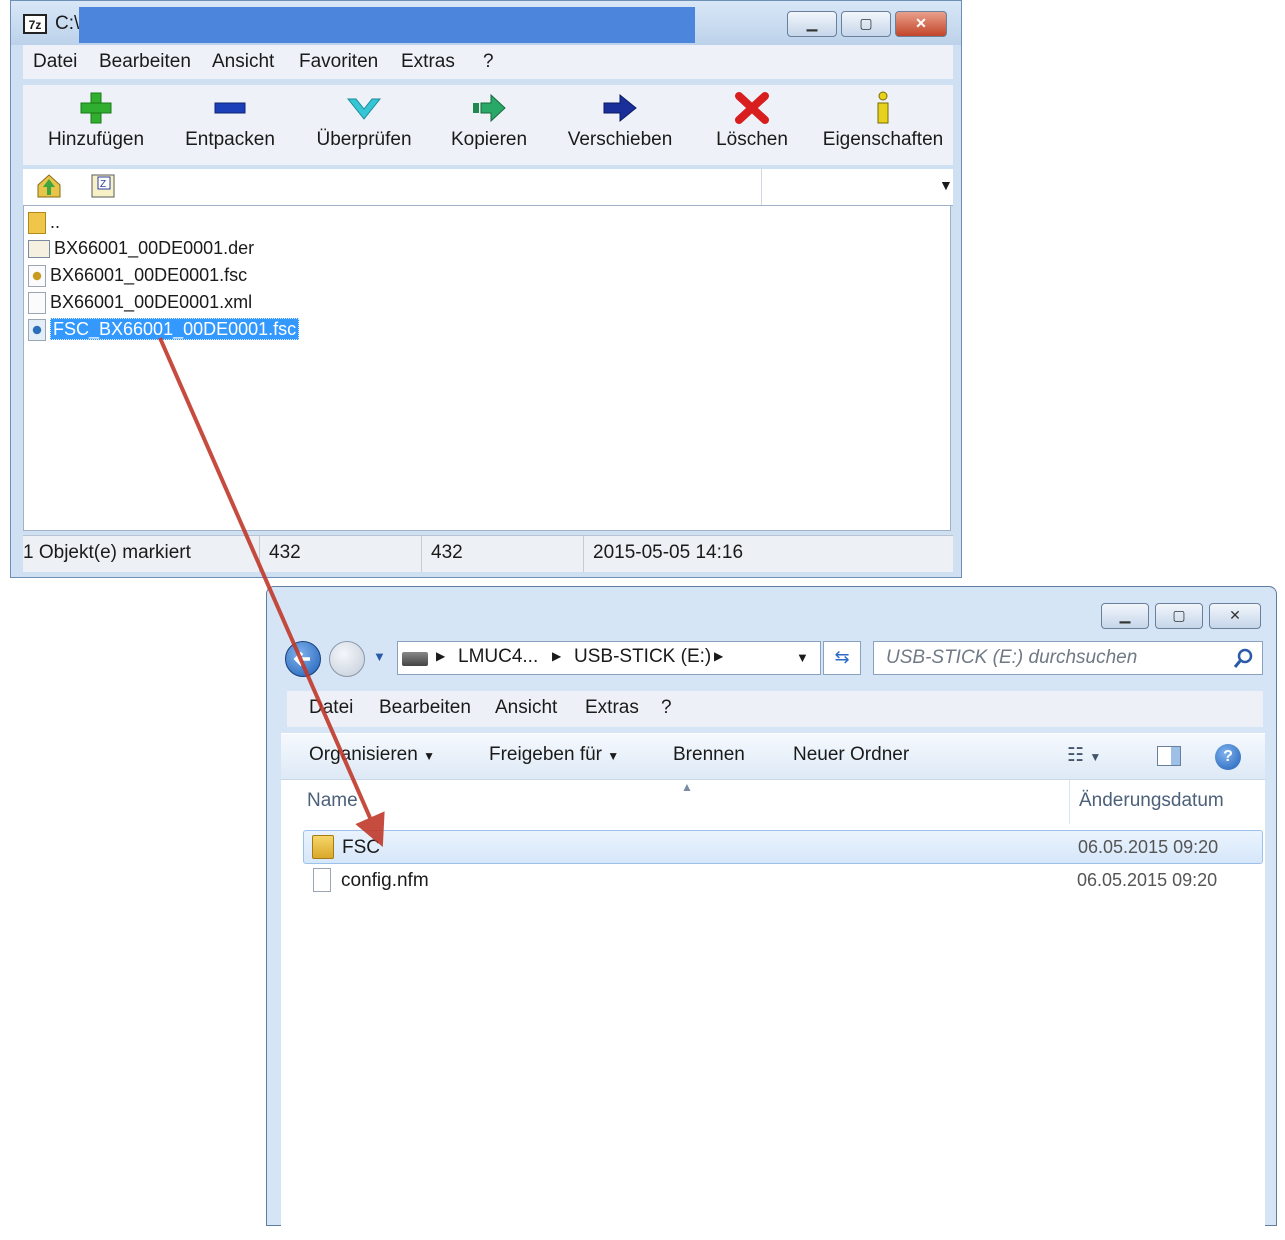 Image resolution: width=1285 pixels, height=1240 pixels. Describe the element at coordinates (642, 657) in the screenshot. I see `breadcrumb-item: USB-STICK (E:)` at that location.